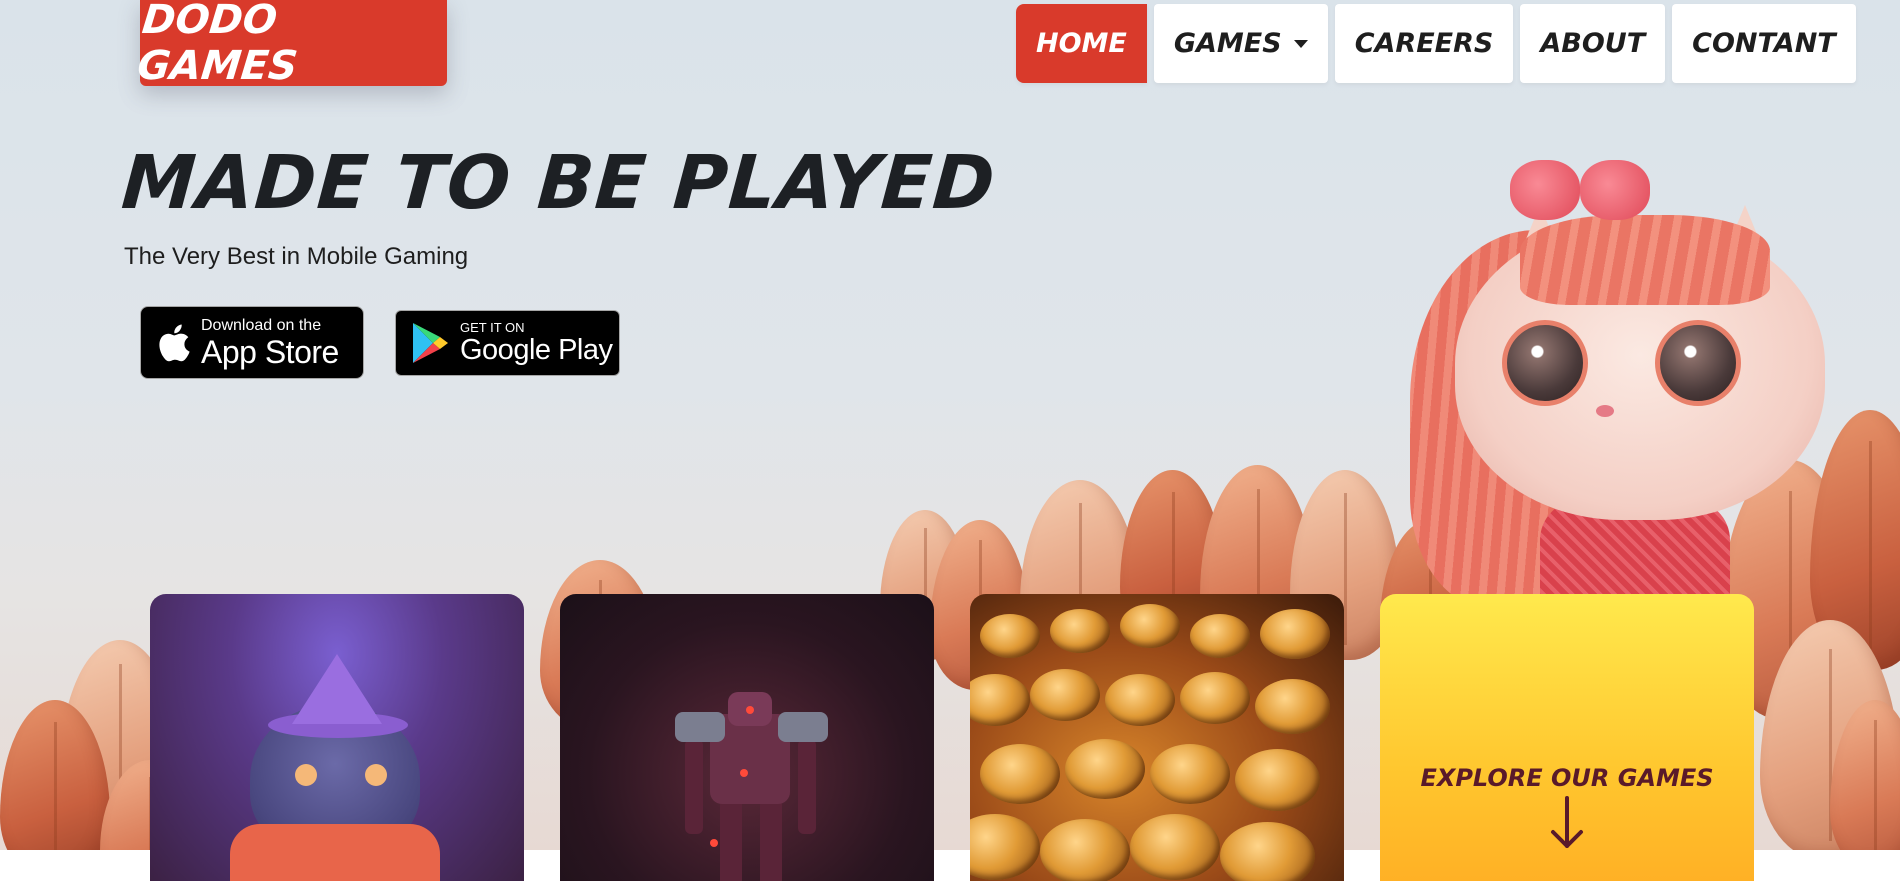  What do you see at coordinates (1157, 737) in the screenshot?
I see `game-card-coins` at bounding box center [1157, 737].